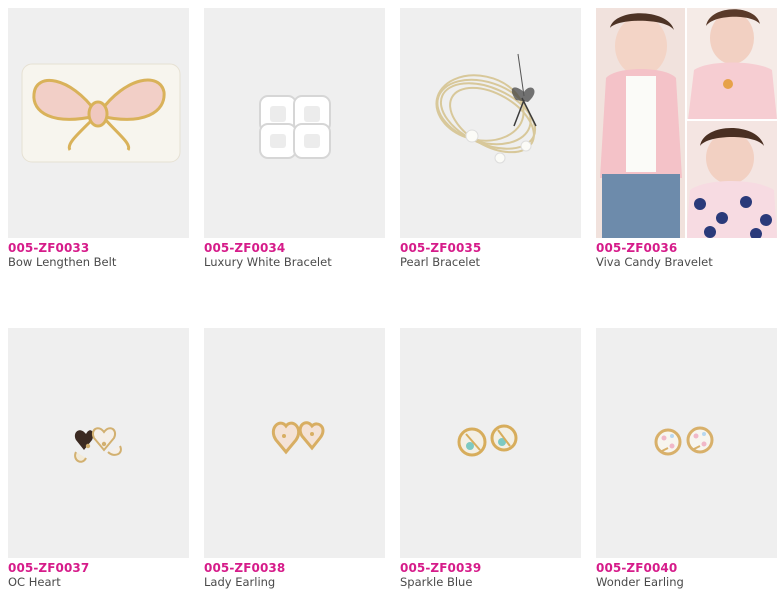 The width and height of the screenshot is (783, 596). Describe the element at coordinates (687, 262) in the screenshot. I see `product-name: Viva Candy Bravelet` at that location.